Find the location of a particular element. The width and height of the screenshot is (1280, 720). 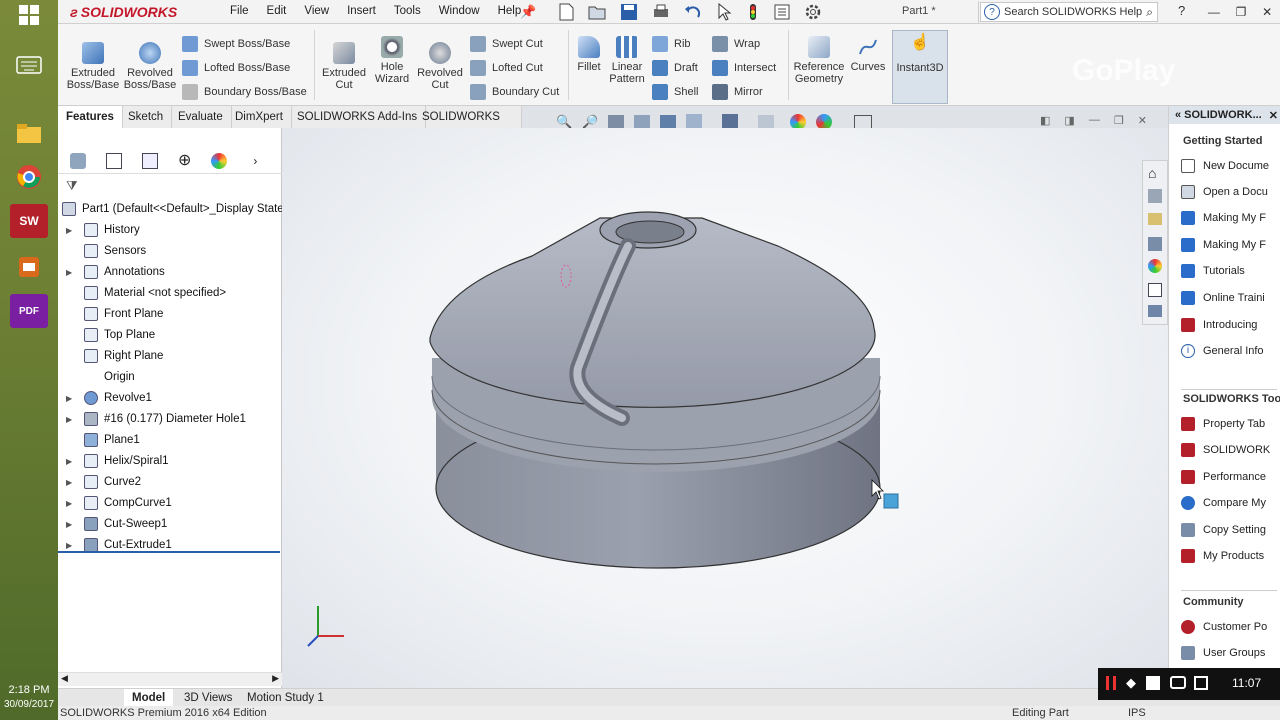

tree-item-hole1: ▶ #16 (0.177) Diameter Hole1 is located at coordinates (152, 419).